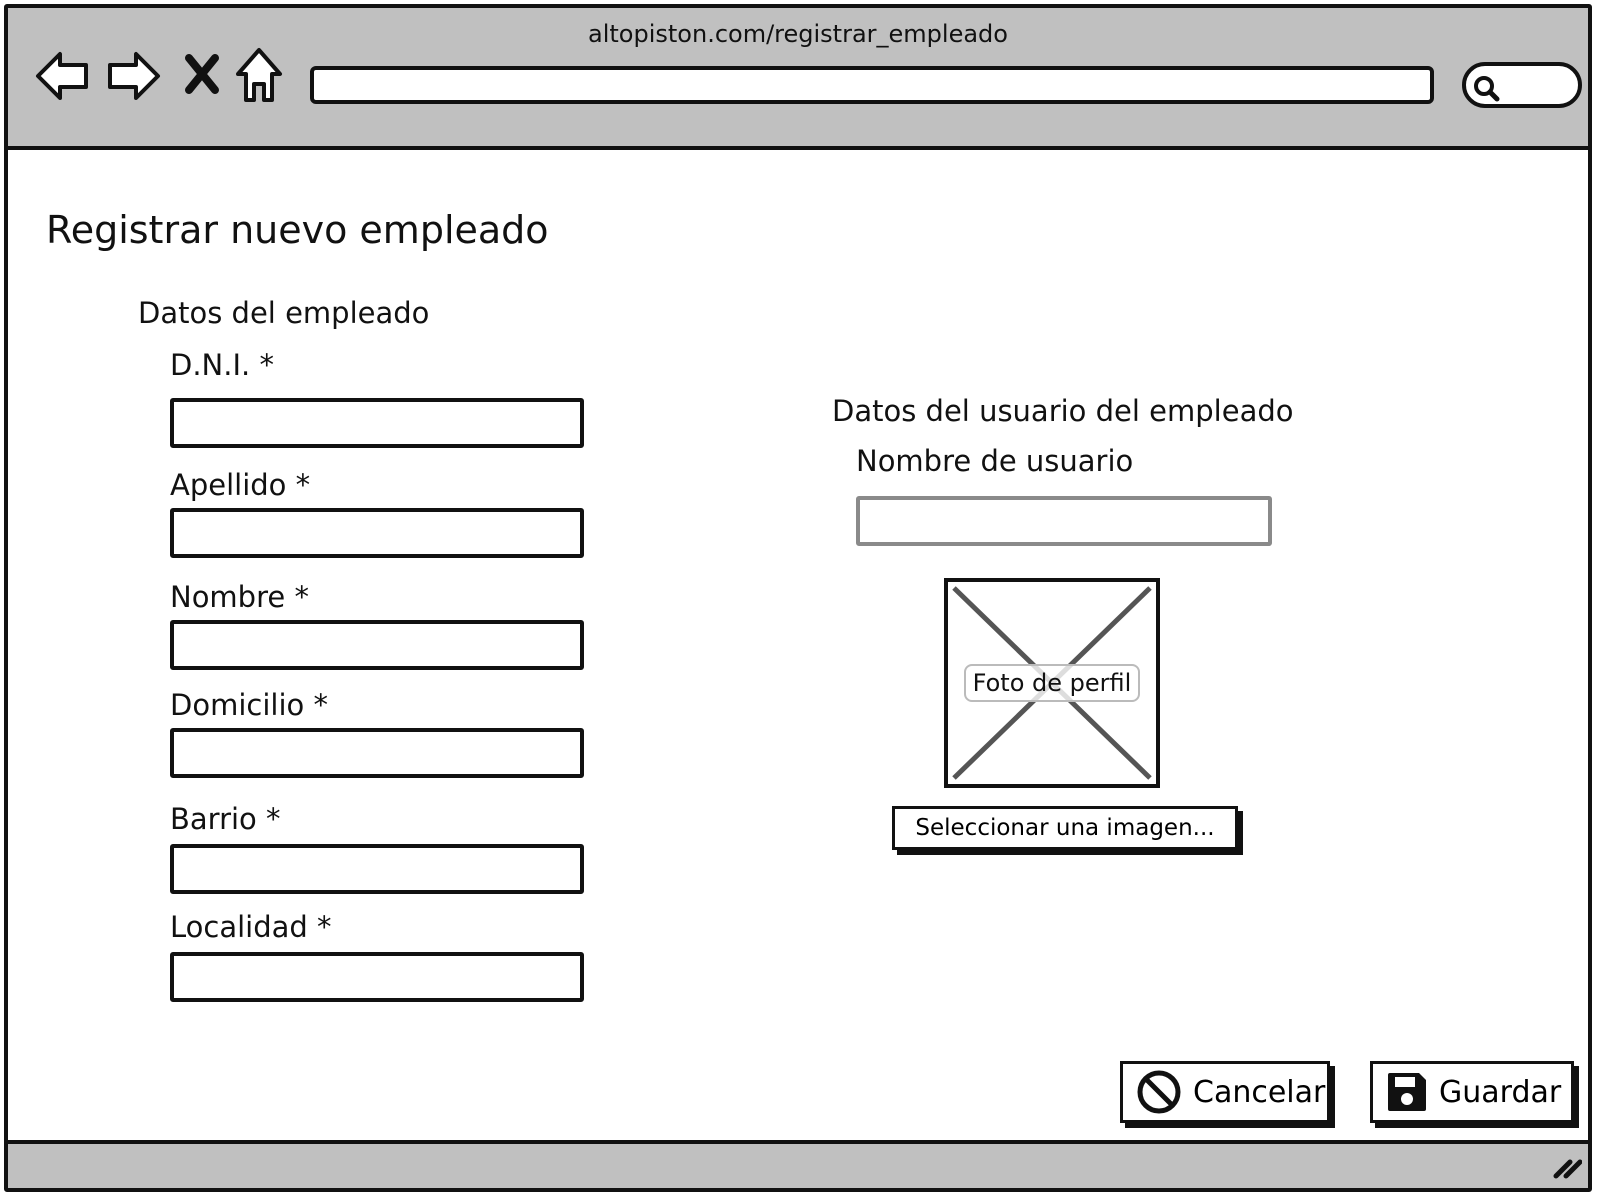 This screenshot has width=1600, height=1200. I want to click on nombre-label: Nombre *, so click(239, 597).